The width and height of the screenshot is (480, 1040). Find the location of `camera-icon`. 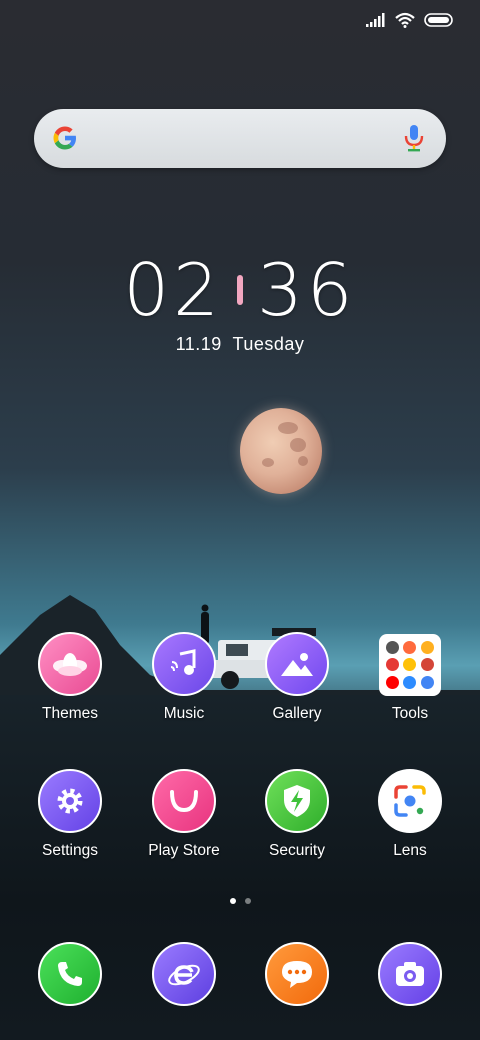

camera-icon is located at coordinates (410, 974).